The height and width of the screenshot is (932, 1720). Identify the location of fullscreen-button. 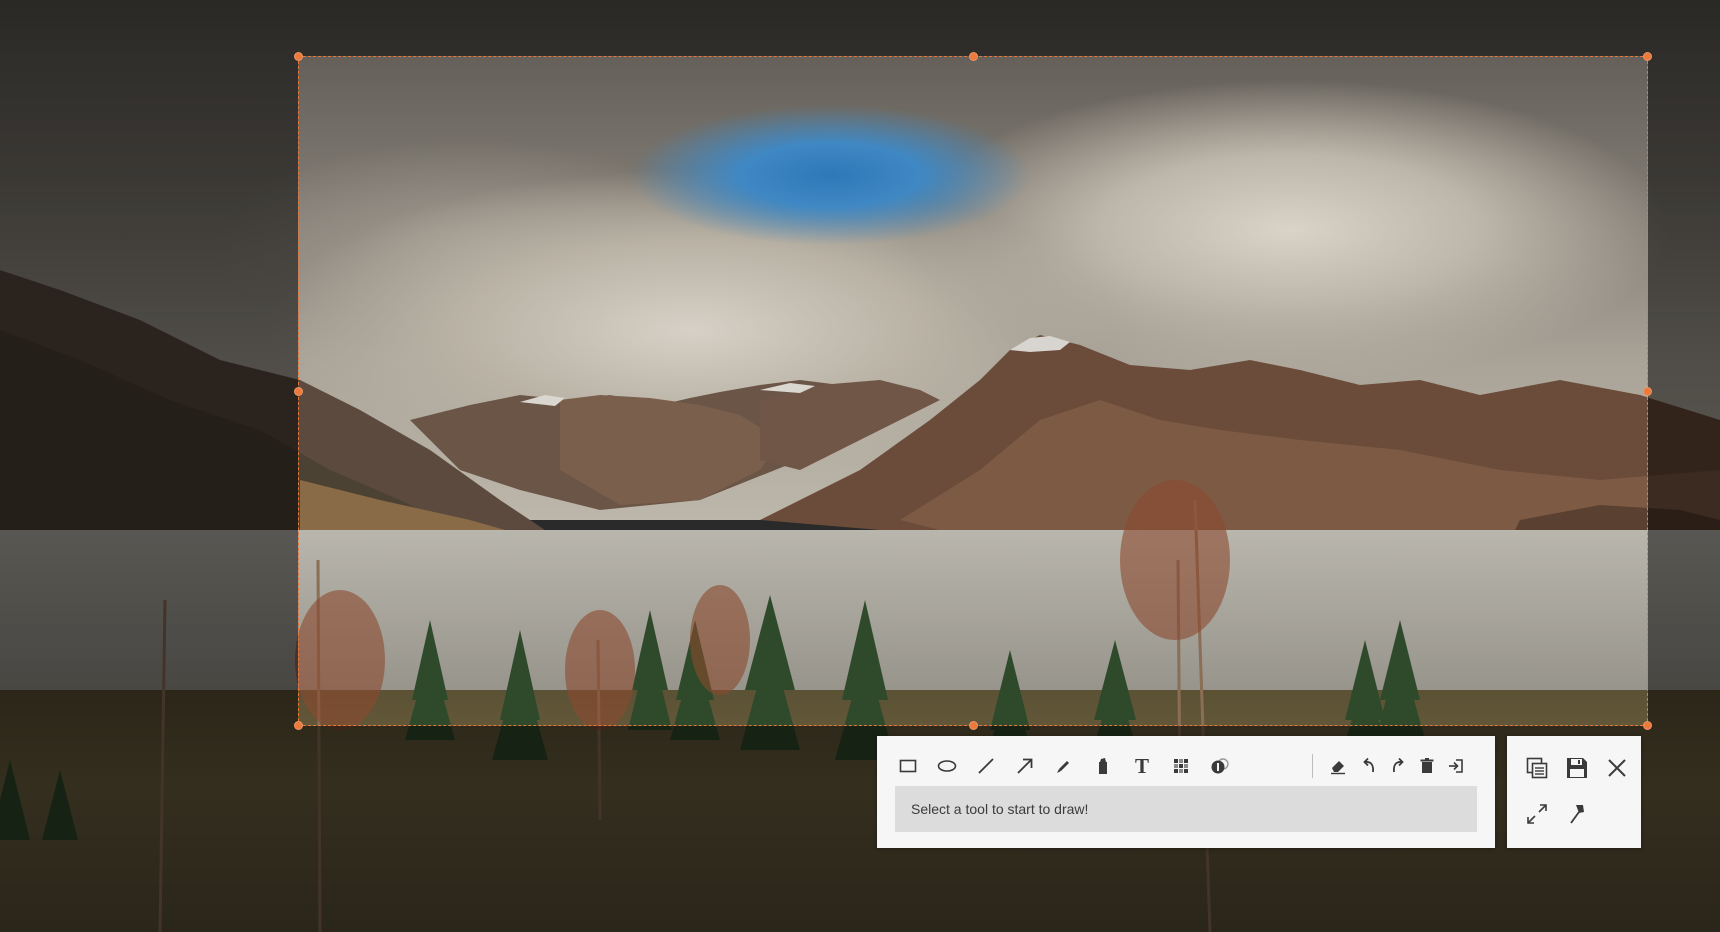
(1537, 814).